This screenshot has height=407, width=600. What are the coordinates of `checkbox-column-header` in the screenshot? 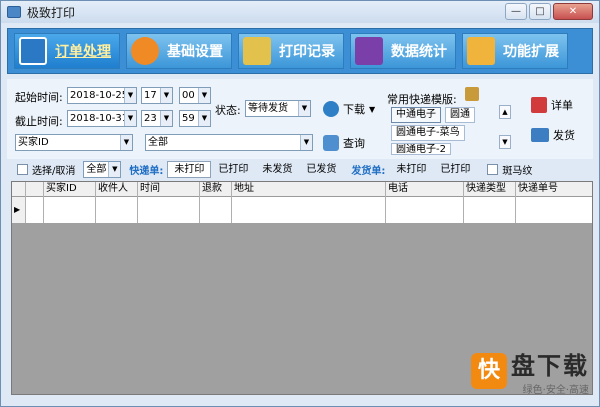 It's located at (35, 189).